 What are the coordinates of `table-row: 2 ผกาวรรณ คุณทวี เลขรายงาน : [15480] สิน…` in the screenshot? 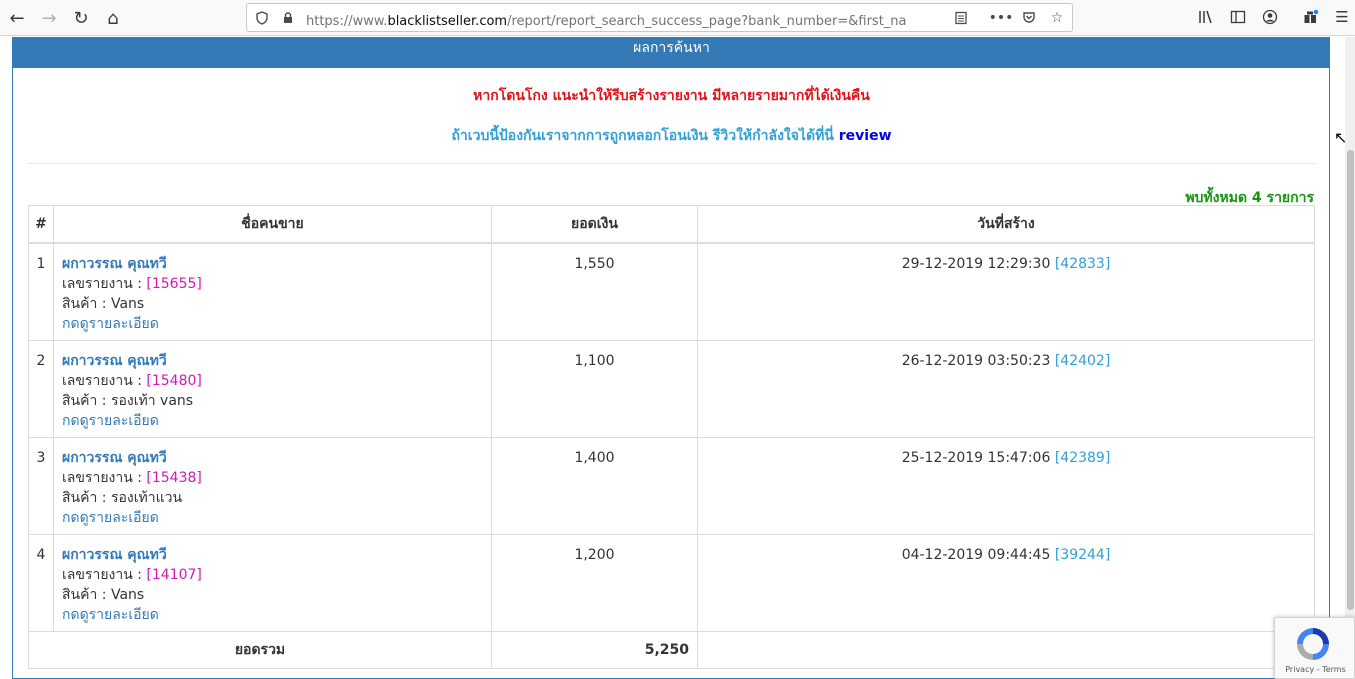 It's located at (671, 388).